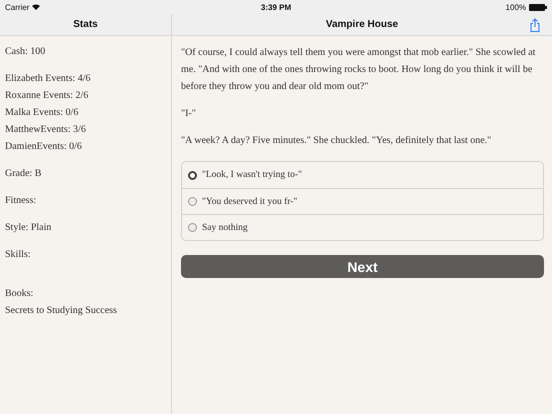 The height and width of the screenshot is (414, 552). I want to click on choice-option: Say nothing, so click(362, 227).